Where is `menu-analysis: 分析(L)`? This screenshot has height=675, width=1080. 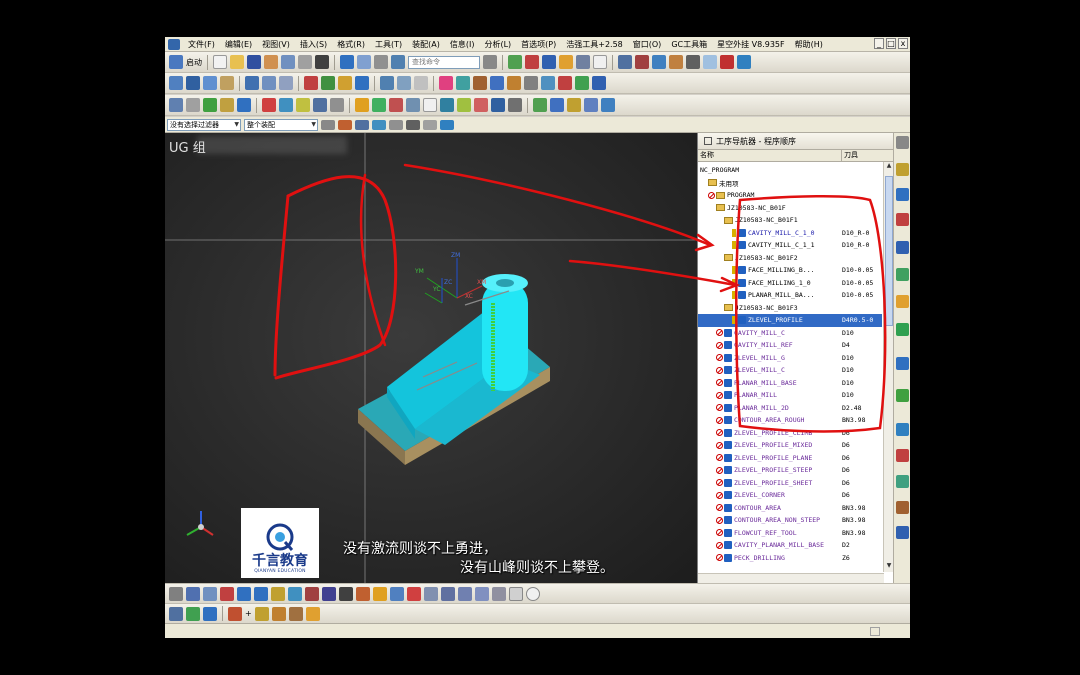 menu-analysis: 分析(L) is located at coordinates (497, 44).